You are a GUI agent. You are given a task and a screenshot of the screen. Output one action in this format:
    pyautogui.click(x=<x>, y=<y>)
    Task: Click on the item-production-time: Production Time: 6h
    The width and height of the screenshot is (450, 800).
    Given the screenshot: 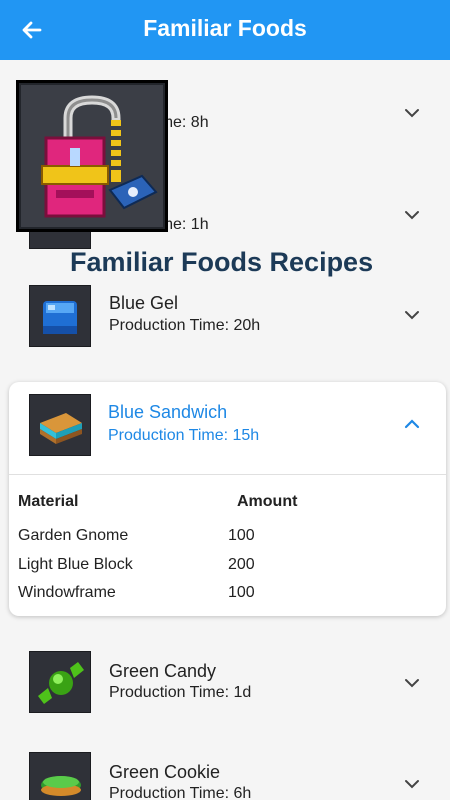 What is the action you would take?
    pyautogui.click(x=180, y=792)
    